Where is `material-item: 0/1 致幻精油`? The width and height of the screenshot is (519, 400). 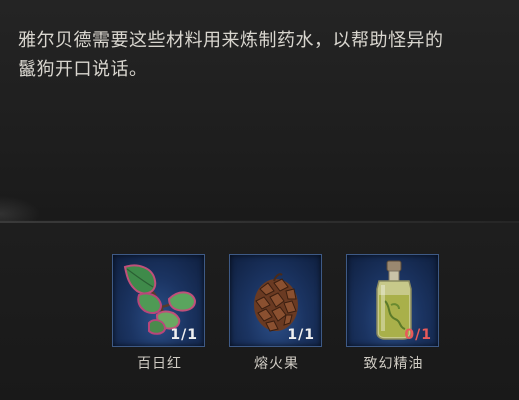
material-item: 0/1 致幻精油 is located at coordinates (393, 313).